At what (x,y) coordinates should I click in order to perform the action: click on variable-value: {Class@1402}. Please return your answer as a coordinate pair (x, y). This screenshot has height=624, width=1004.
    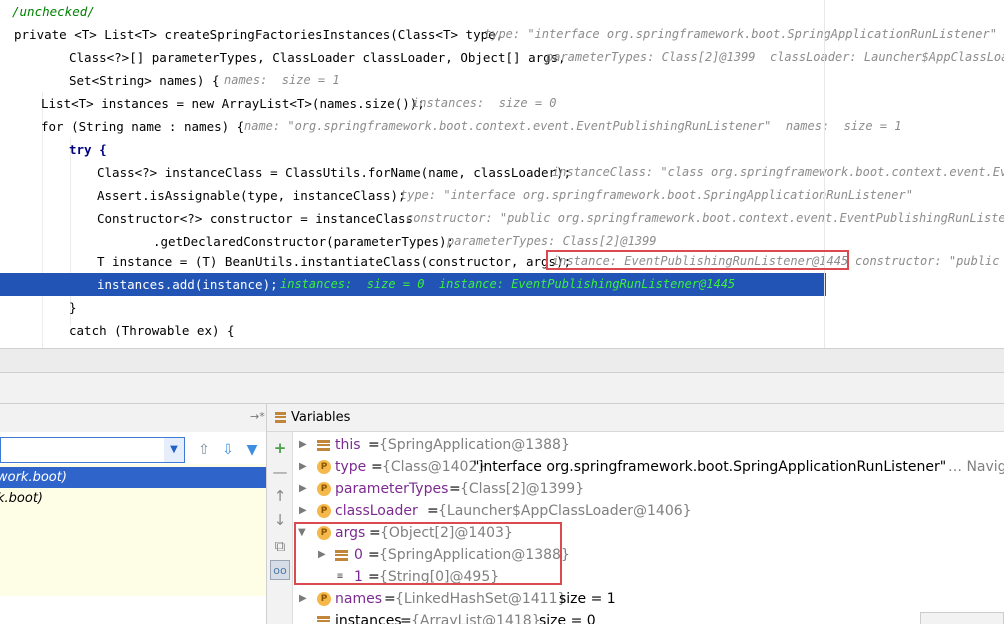
    Looking at the image, I should click on (434, 467).